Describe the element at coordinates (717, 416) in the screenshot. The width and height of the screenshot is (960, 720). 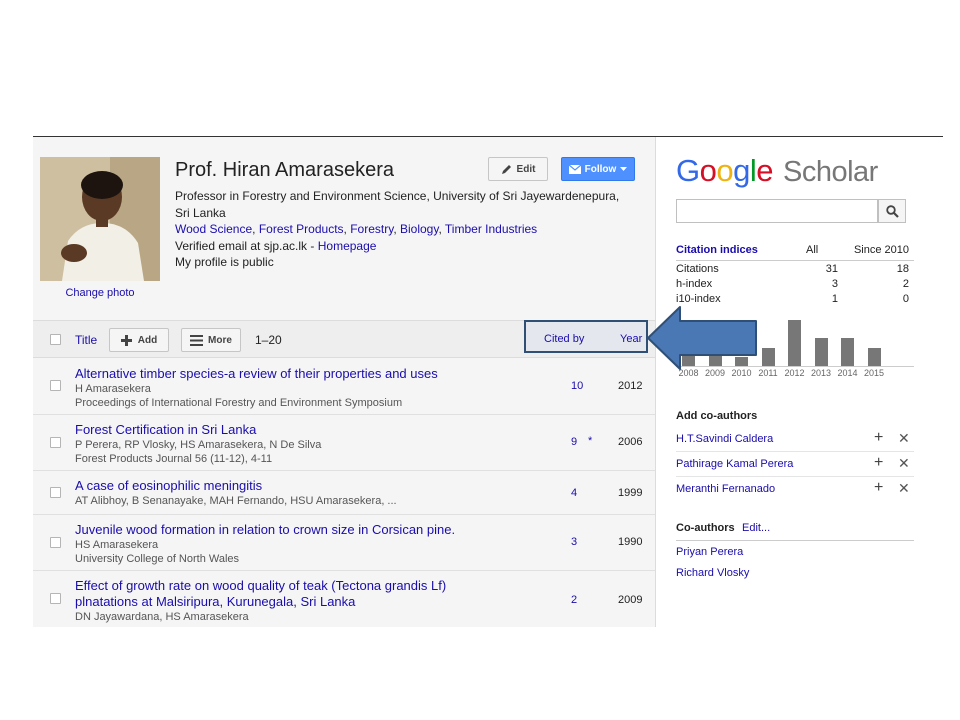
I see `add-coauthors-title: Add co-authors` at that location.